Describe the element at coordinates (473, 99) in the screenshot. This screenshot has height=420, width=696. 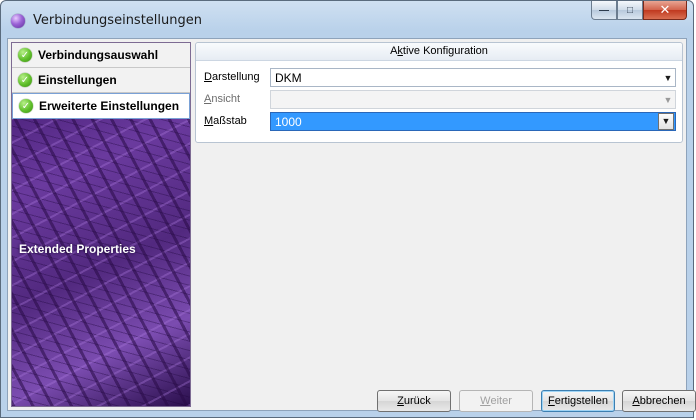
I see `ansicht-combo: ▼` at that location.